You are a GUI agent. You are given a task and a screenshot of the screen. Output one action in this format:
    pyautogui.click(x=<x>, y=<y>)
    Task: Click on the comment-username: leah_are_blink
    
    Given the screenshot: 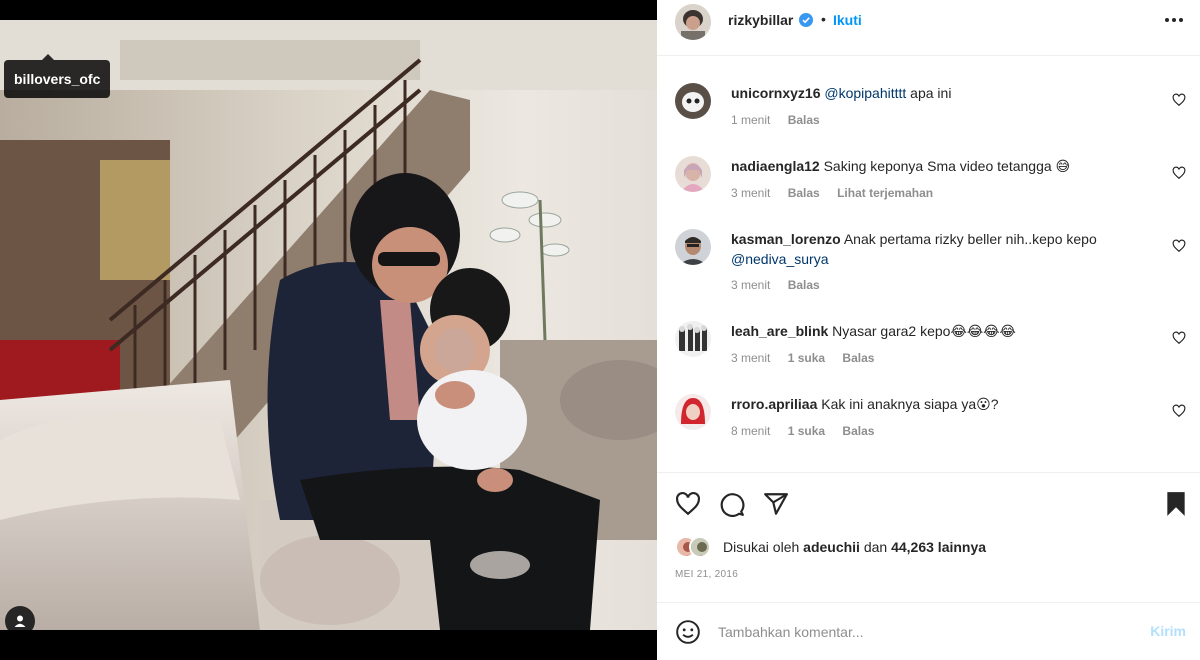 What is the action you would take?
    pyautogui.click(x=779, y=331)
    